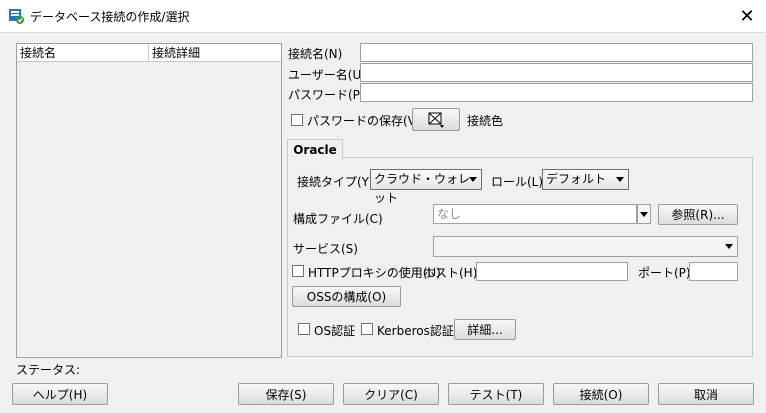 This screenshot has width=766, height=413. I want to click on close-icon: ✕, so click(747, 16).